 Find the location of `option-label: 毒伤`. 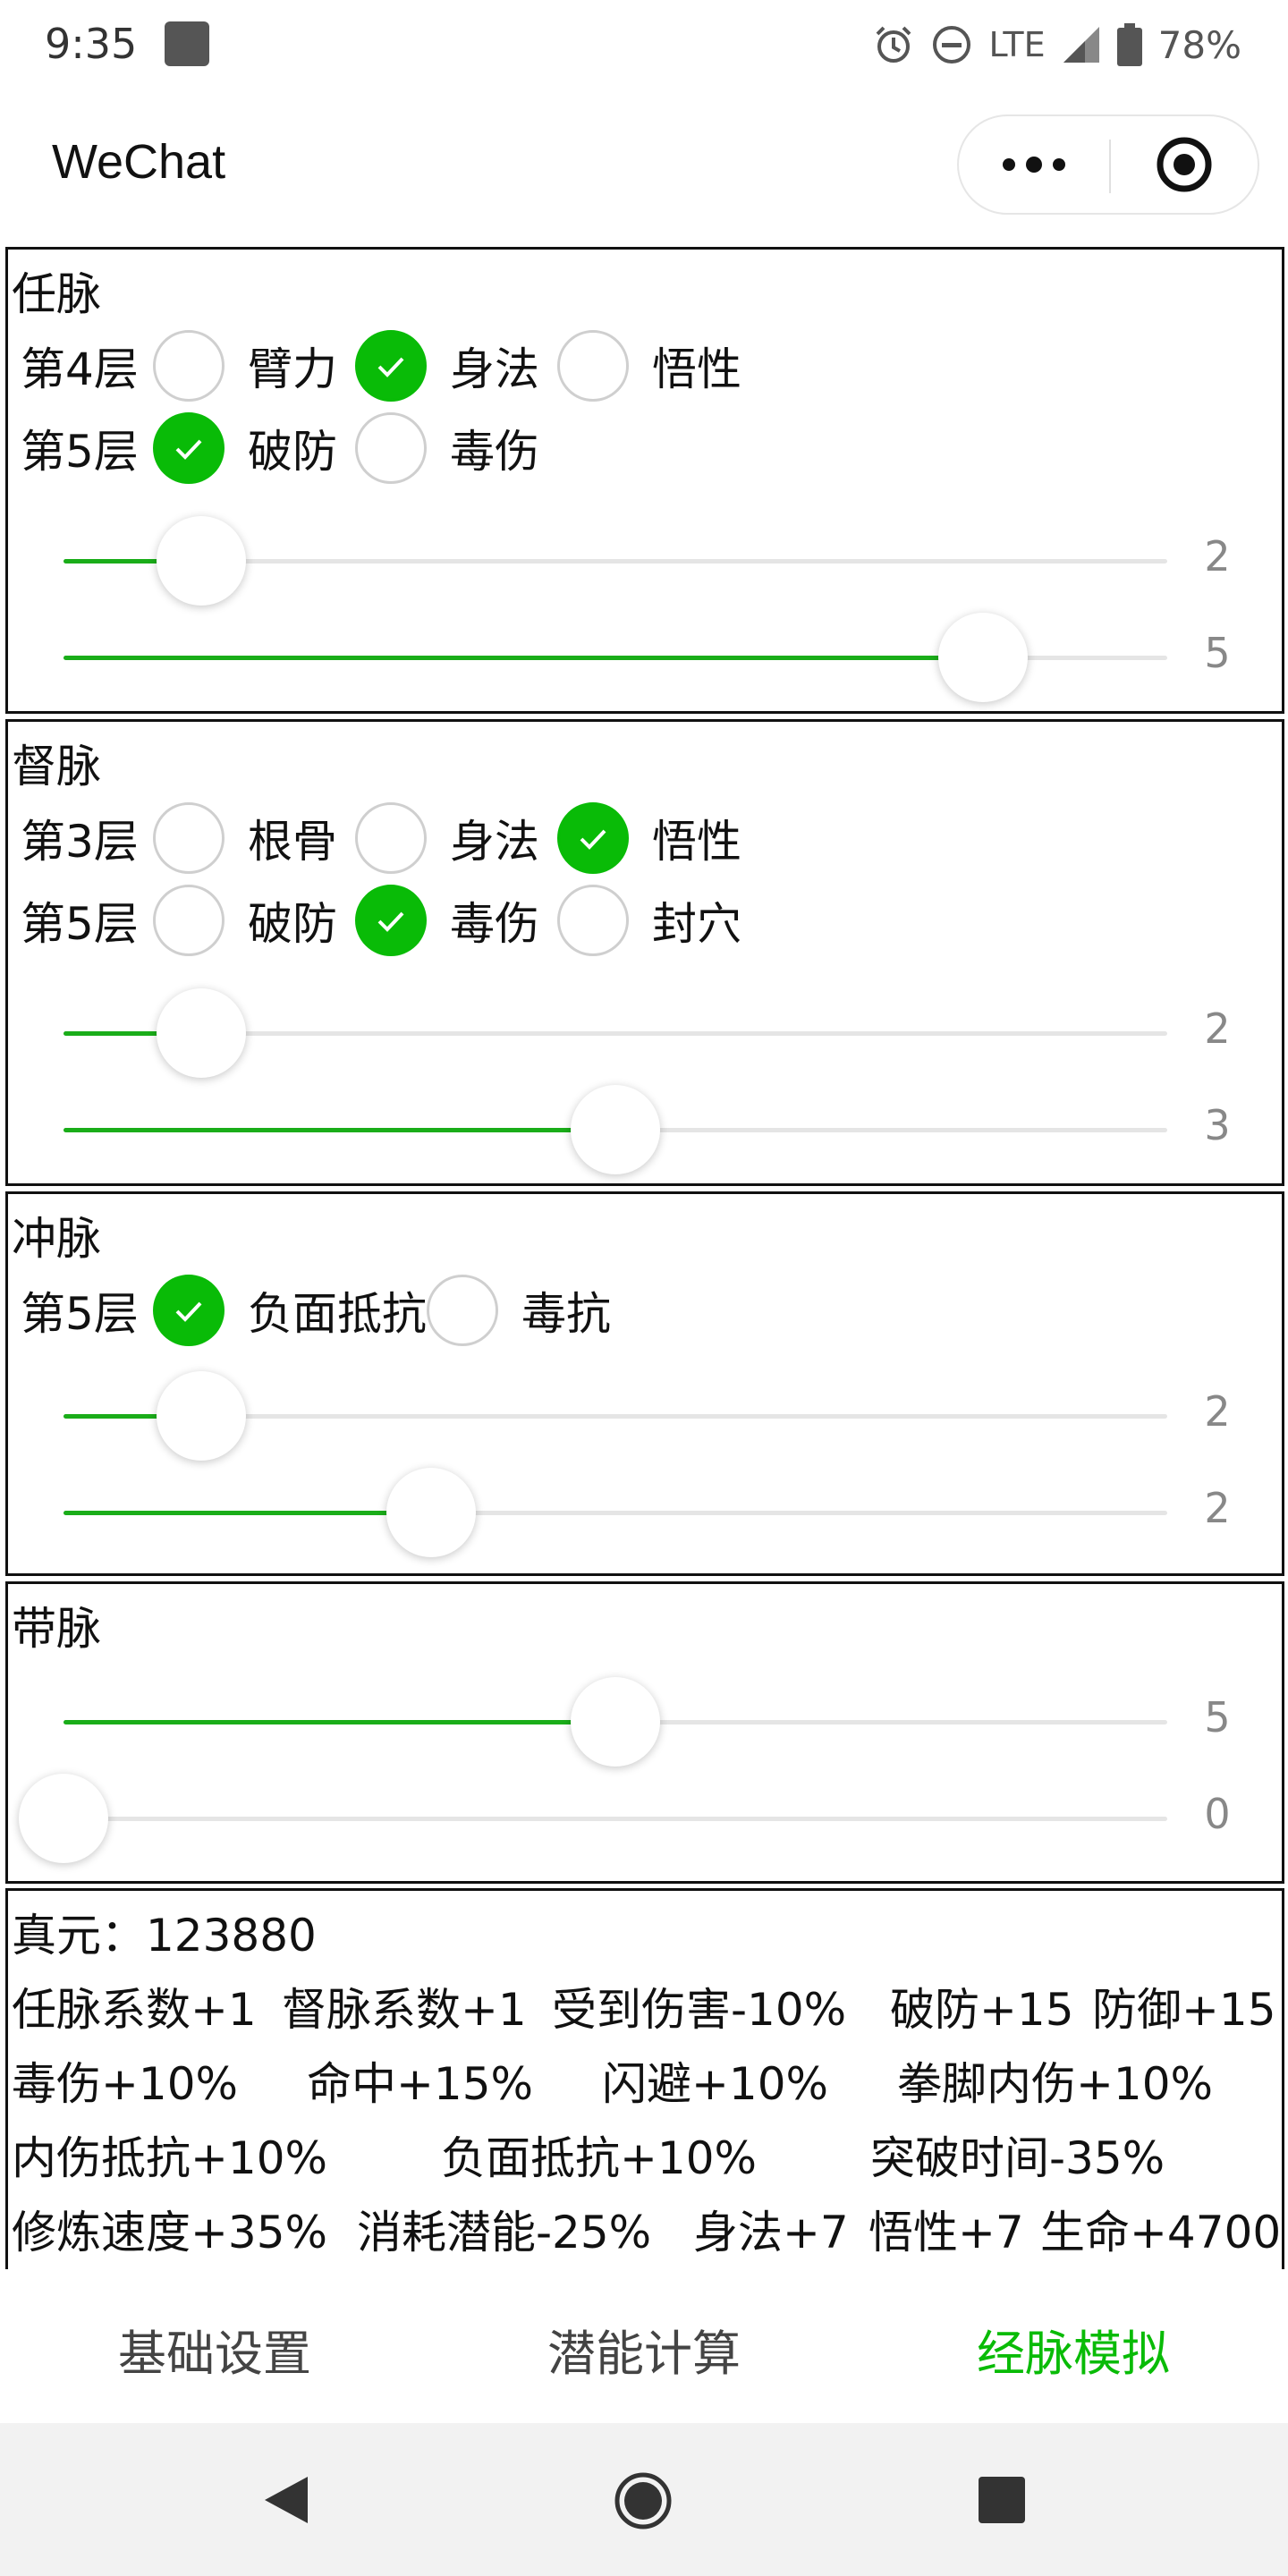

option-label: 毒伤 is located at coordinates (494, 924).